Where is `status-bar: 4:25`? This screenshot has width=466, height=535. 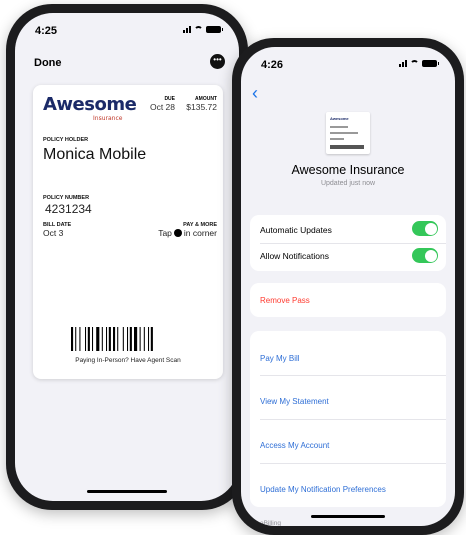
status-bar: 4:25 is located at coordinates (127, 28).